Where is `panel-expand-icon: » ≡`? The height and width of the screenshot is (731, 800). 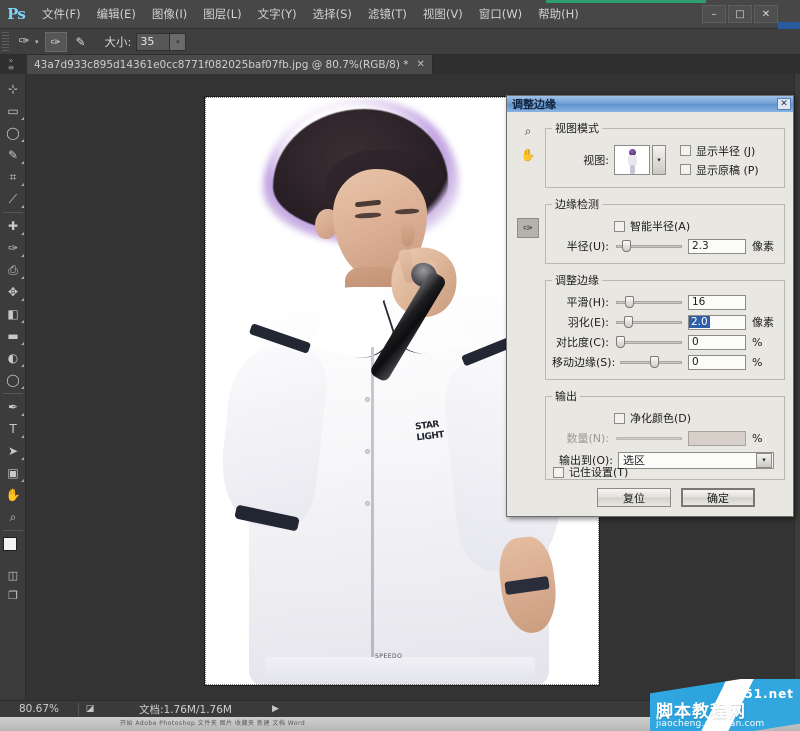
panel-expand-icon: » ≡ is located at coordinates (11, 64).